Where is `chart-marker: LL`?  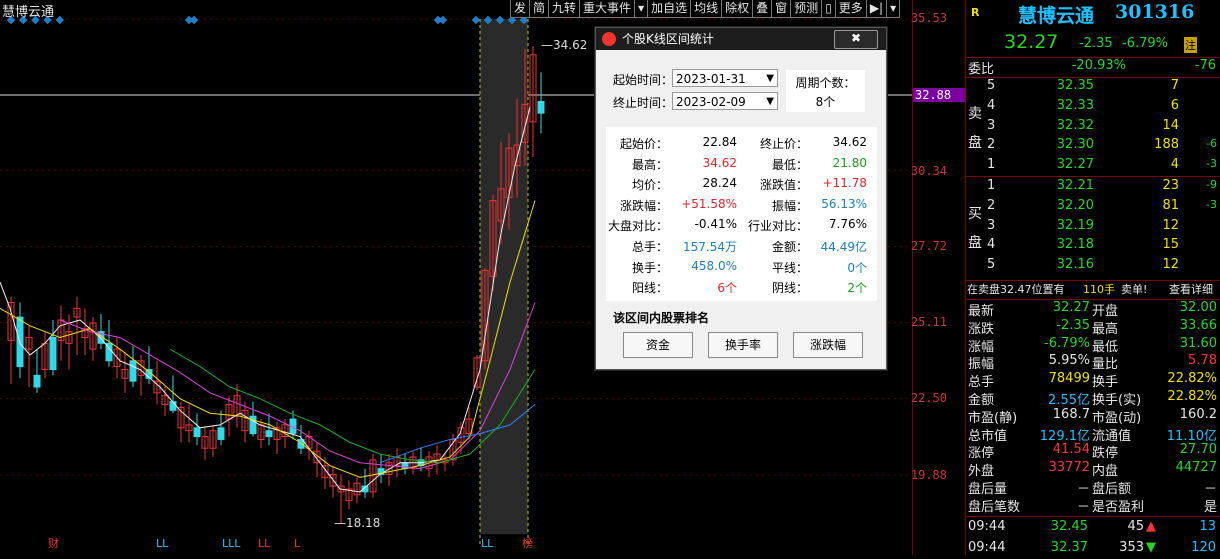
chart-marker: LL is located at coordinates (487, 543).